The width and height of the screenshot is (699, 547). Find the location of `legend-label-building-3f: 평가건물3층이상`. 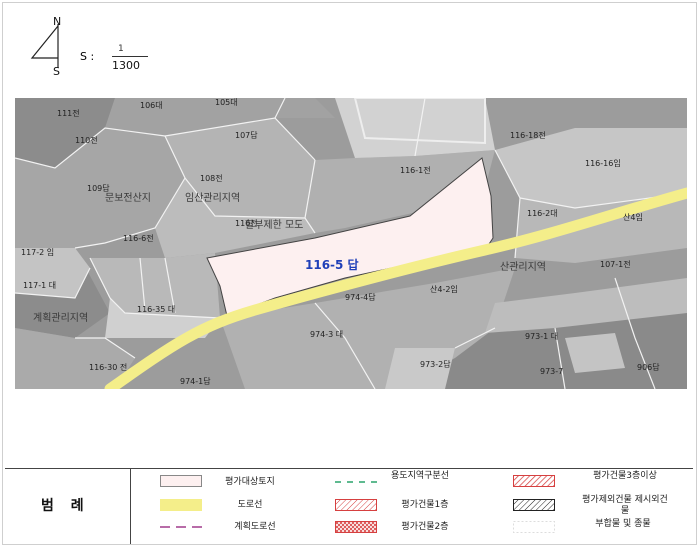

legend-label-building-3f: 평가건물3층이상 is located at coordinates (625, 476).